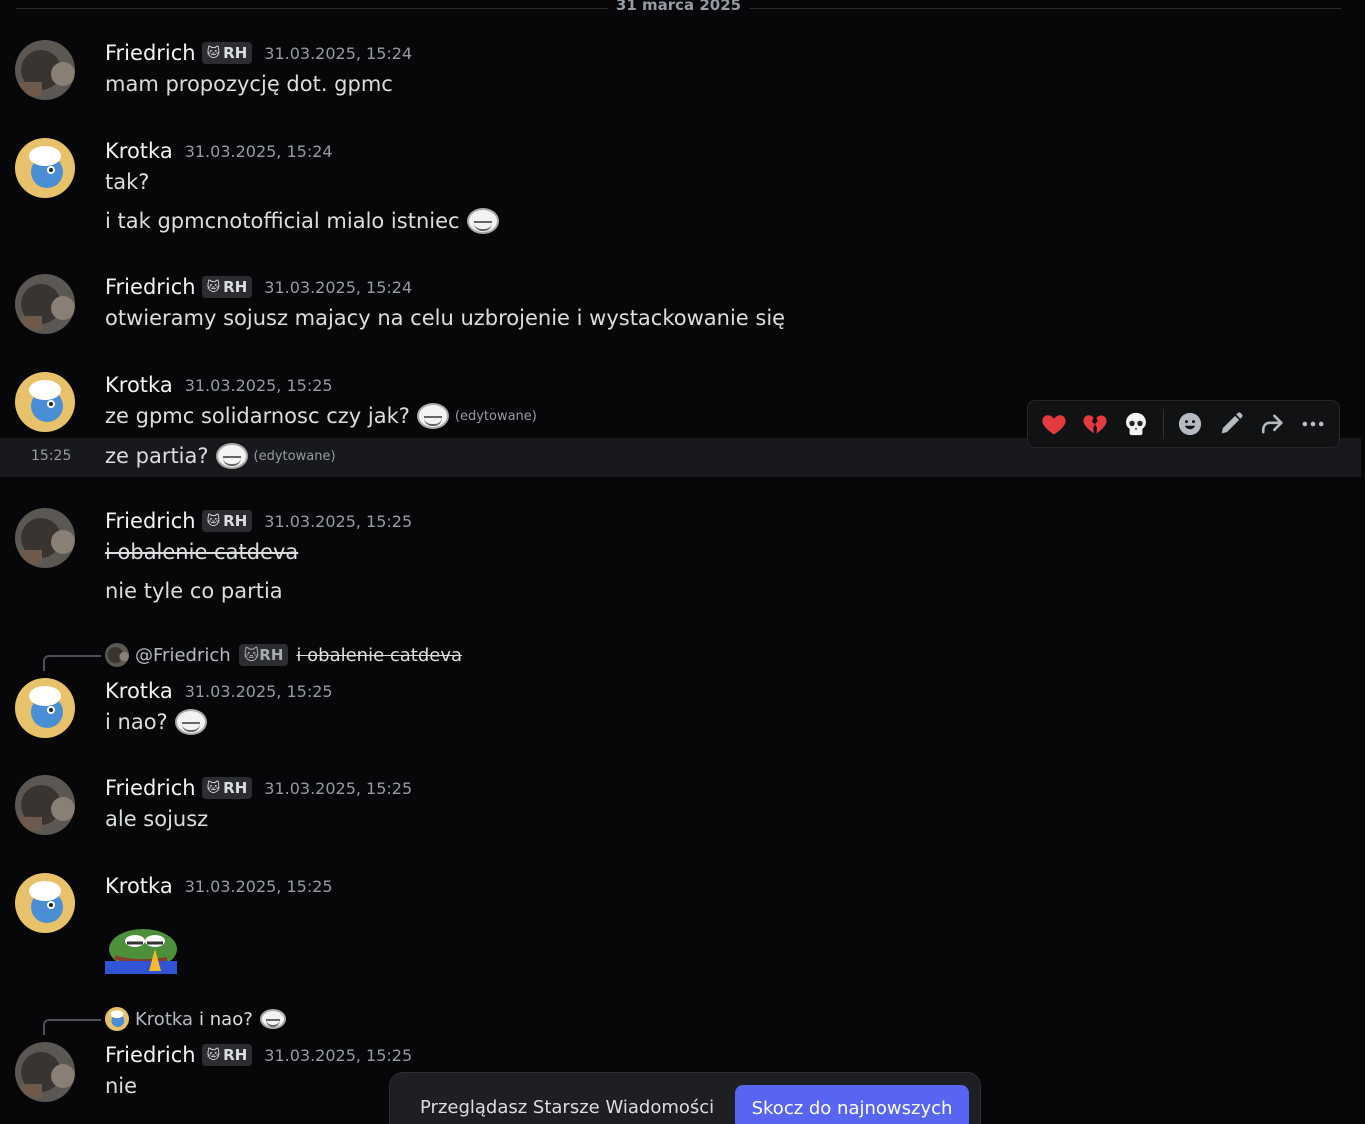  I want to click on message-text: ale sojusz, so click(157, 819).